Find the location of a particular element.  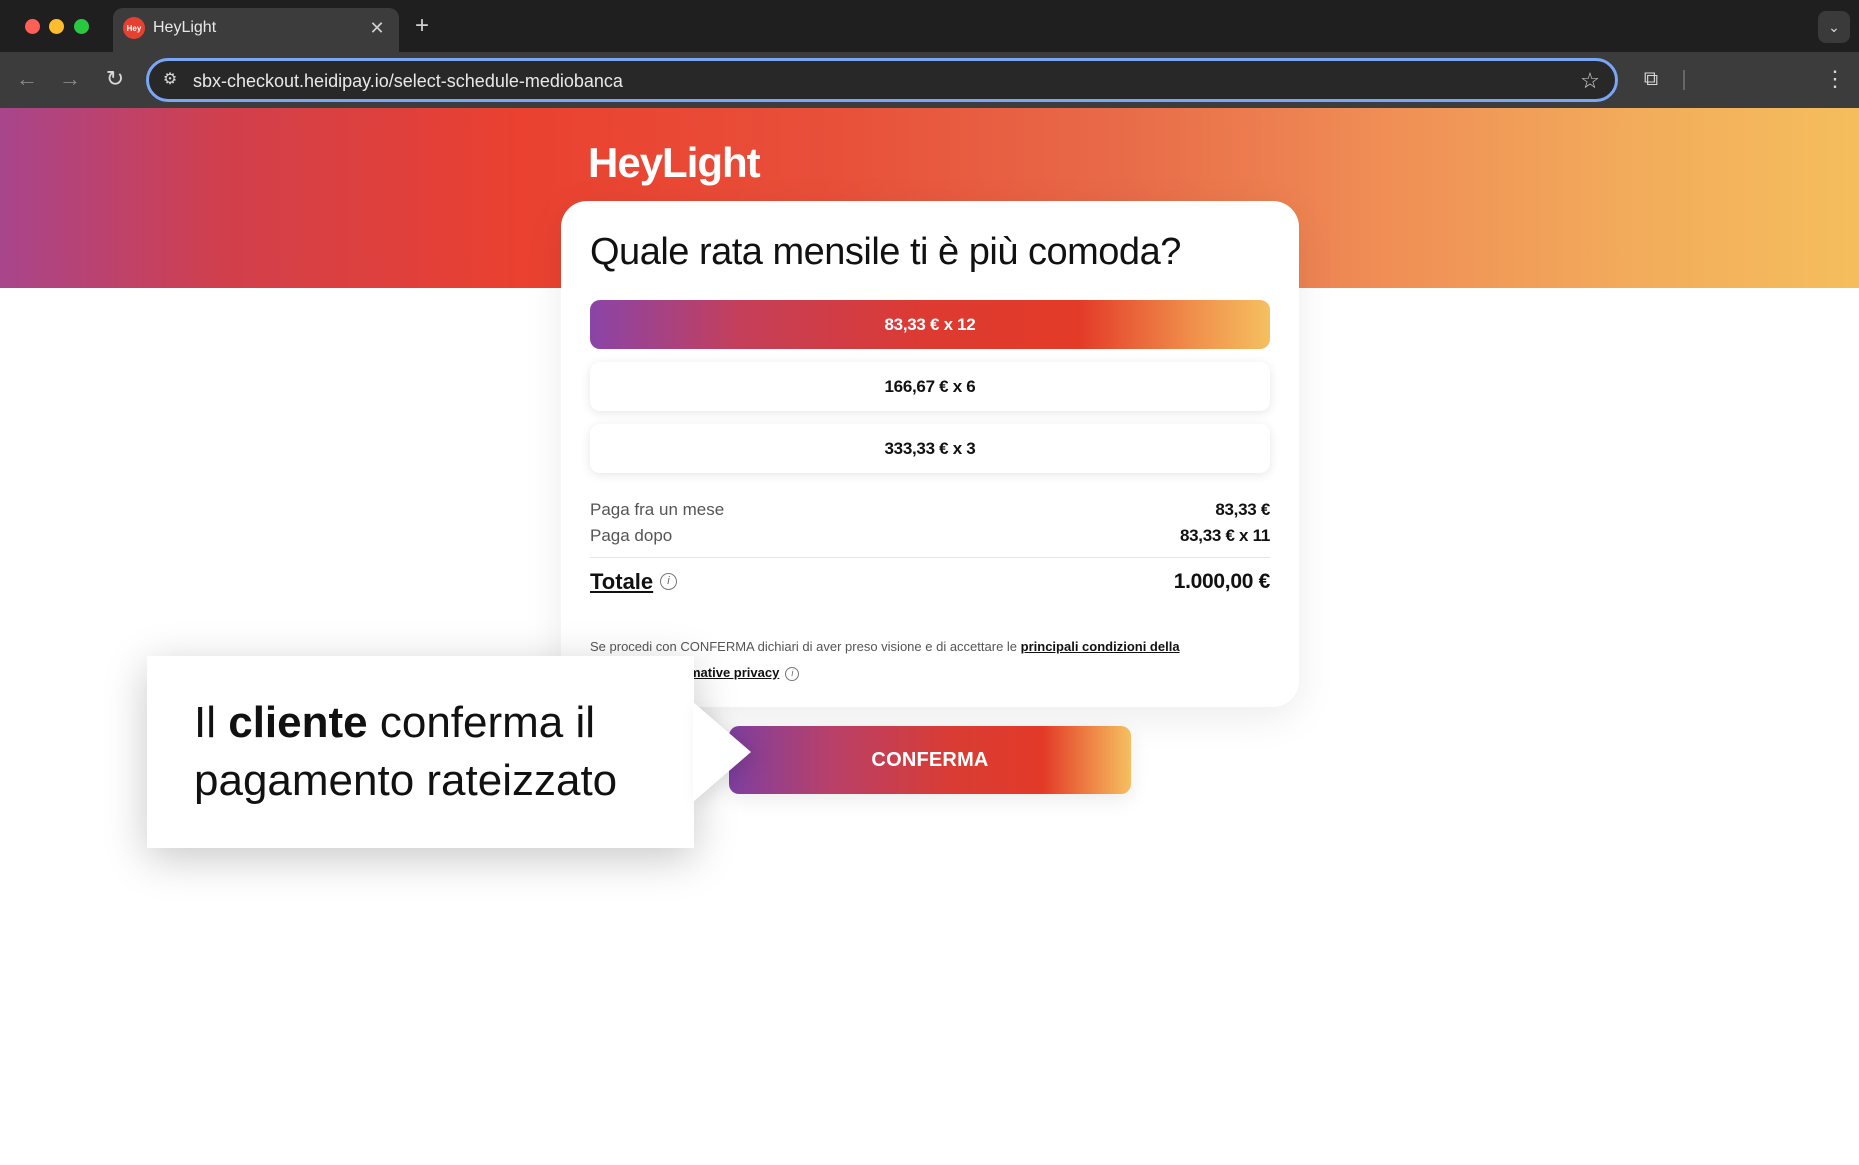

privacy-info-icon: i is located at coordinates (792, 673).